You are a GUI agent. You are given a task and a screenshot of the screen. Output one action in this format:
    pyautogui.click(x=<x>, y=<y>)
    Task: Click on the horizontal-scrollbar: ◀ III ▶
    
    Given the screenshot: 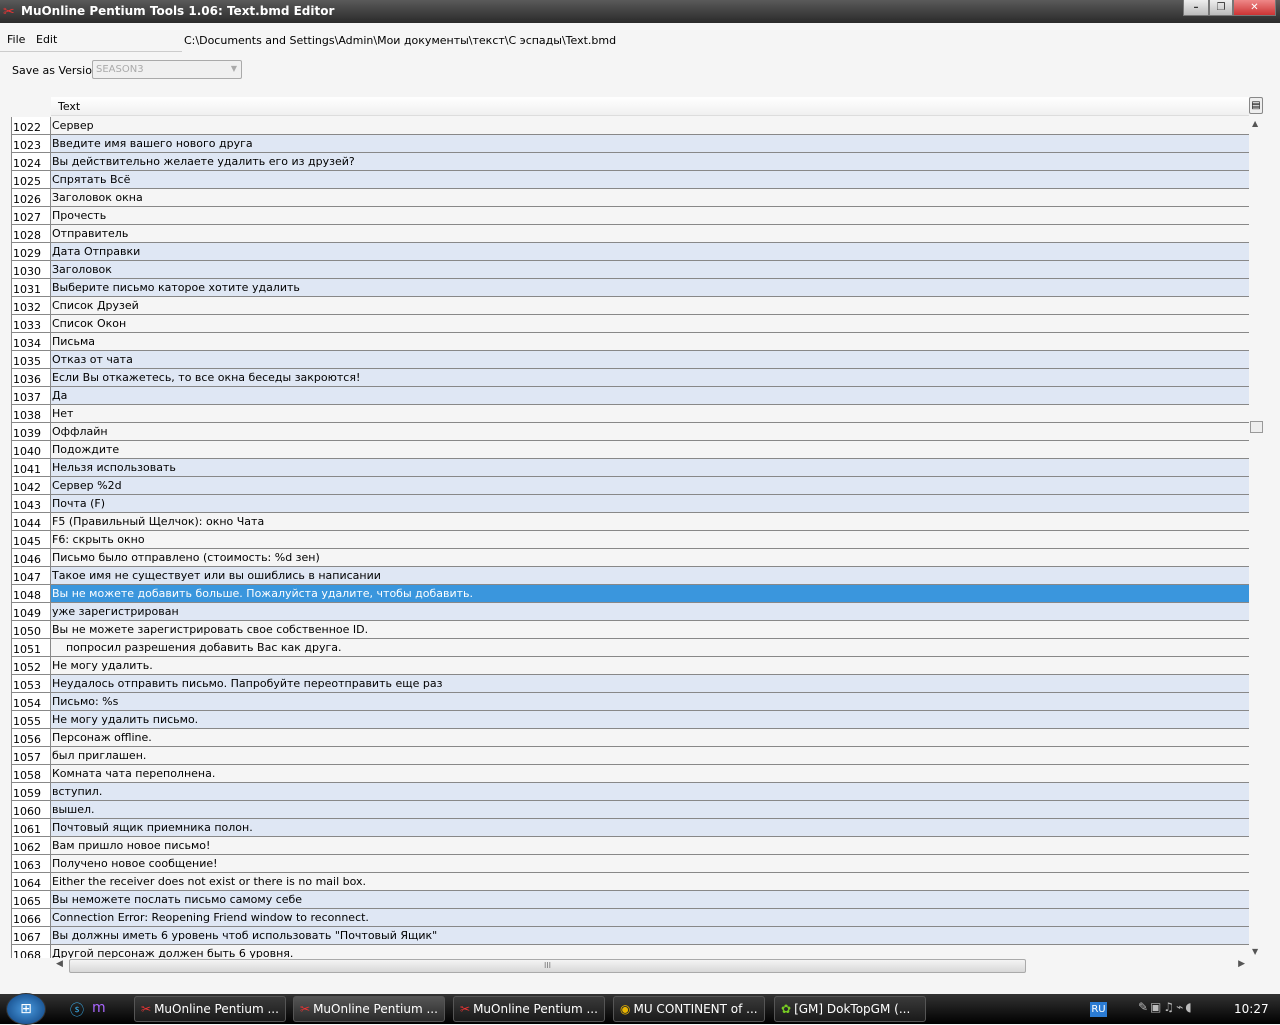 What is the action you would take?
    pyautogui.click(x=650, y=966)
    